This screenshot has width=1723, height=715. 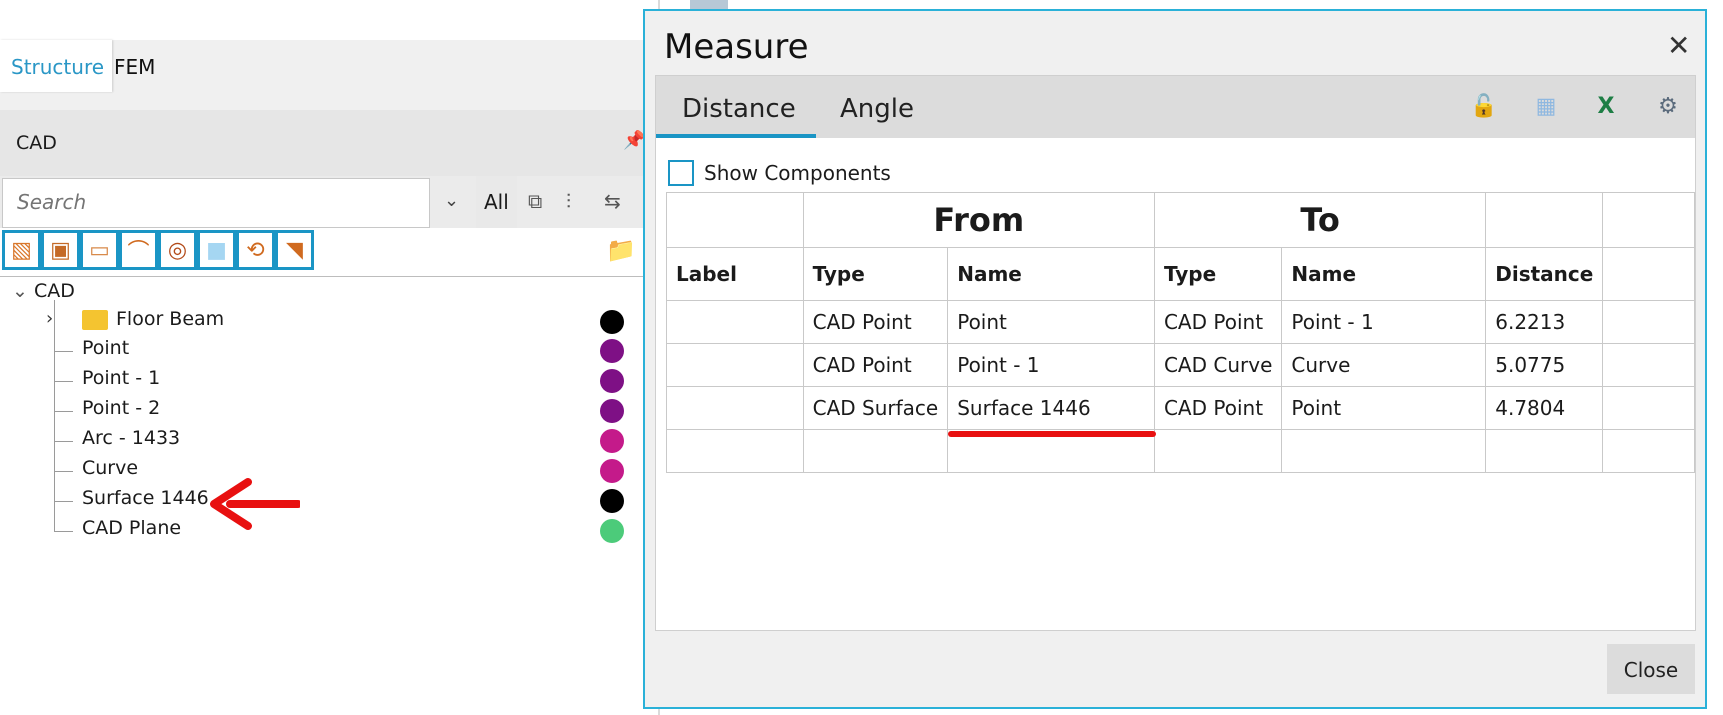 I want to click on add-folder-icon: 📁, so click(x=621, y=250).